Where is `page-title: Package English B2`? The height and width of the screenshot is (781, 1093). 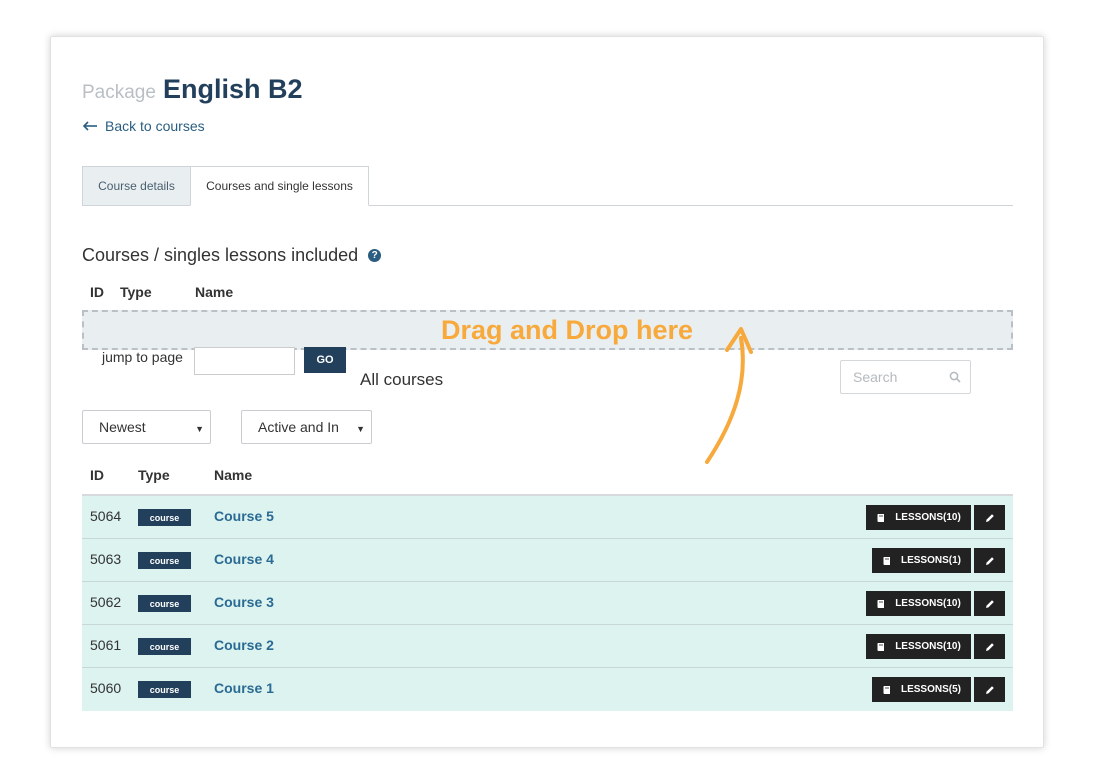
page-title: Package English B2 is located at coordinates (192, 89).